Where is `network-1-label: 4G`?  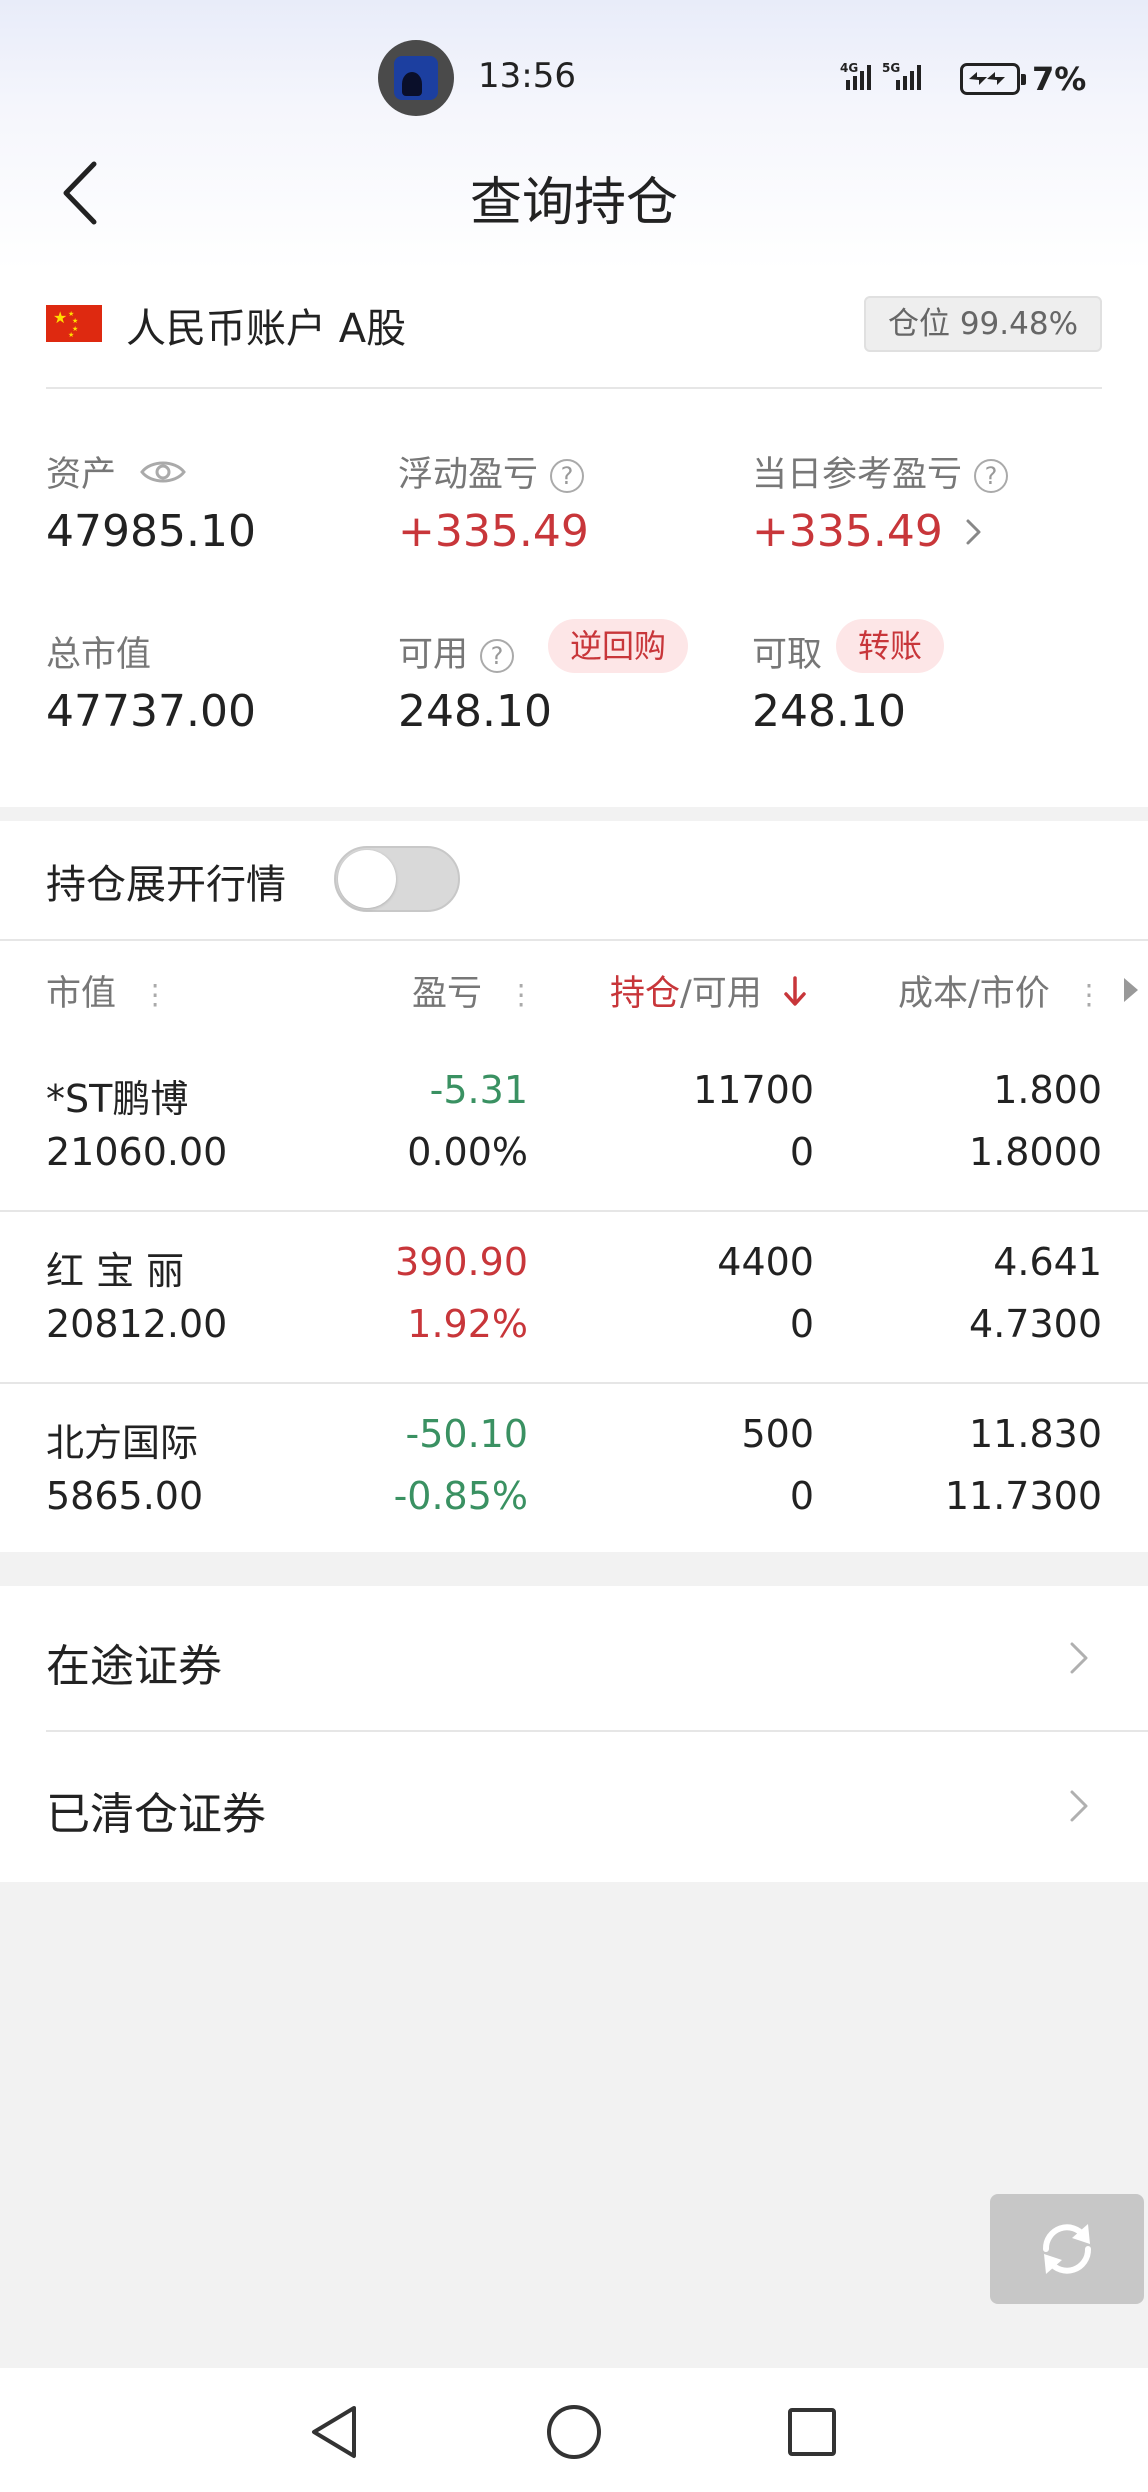 network-1-label: 4G is located at coordinates (849, 68).